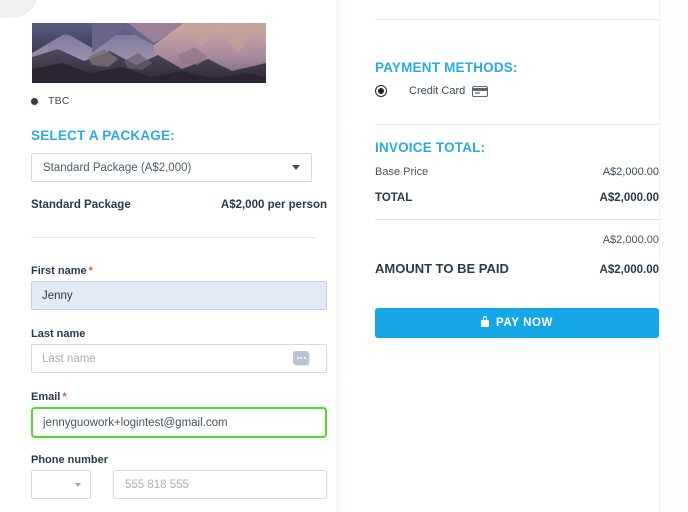 The image size is (688, 512). Describe the element at coordinates (517, 268) in the screenshot. I see `amount-to-be-paid-row: AMOUNT TO BE PAID A$2,000.00` at that location.